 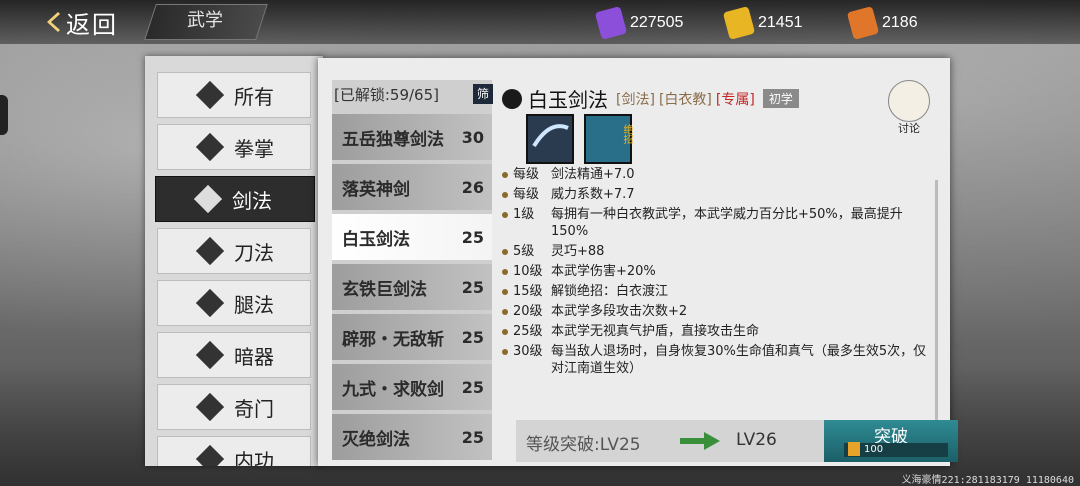 I want to click on bonus-text: 解锁绝招：白衣渡江, so click(x=610, y=291).